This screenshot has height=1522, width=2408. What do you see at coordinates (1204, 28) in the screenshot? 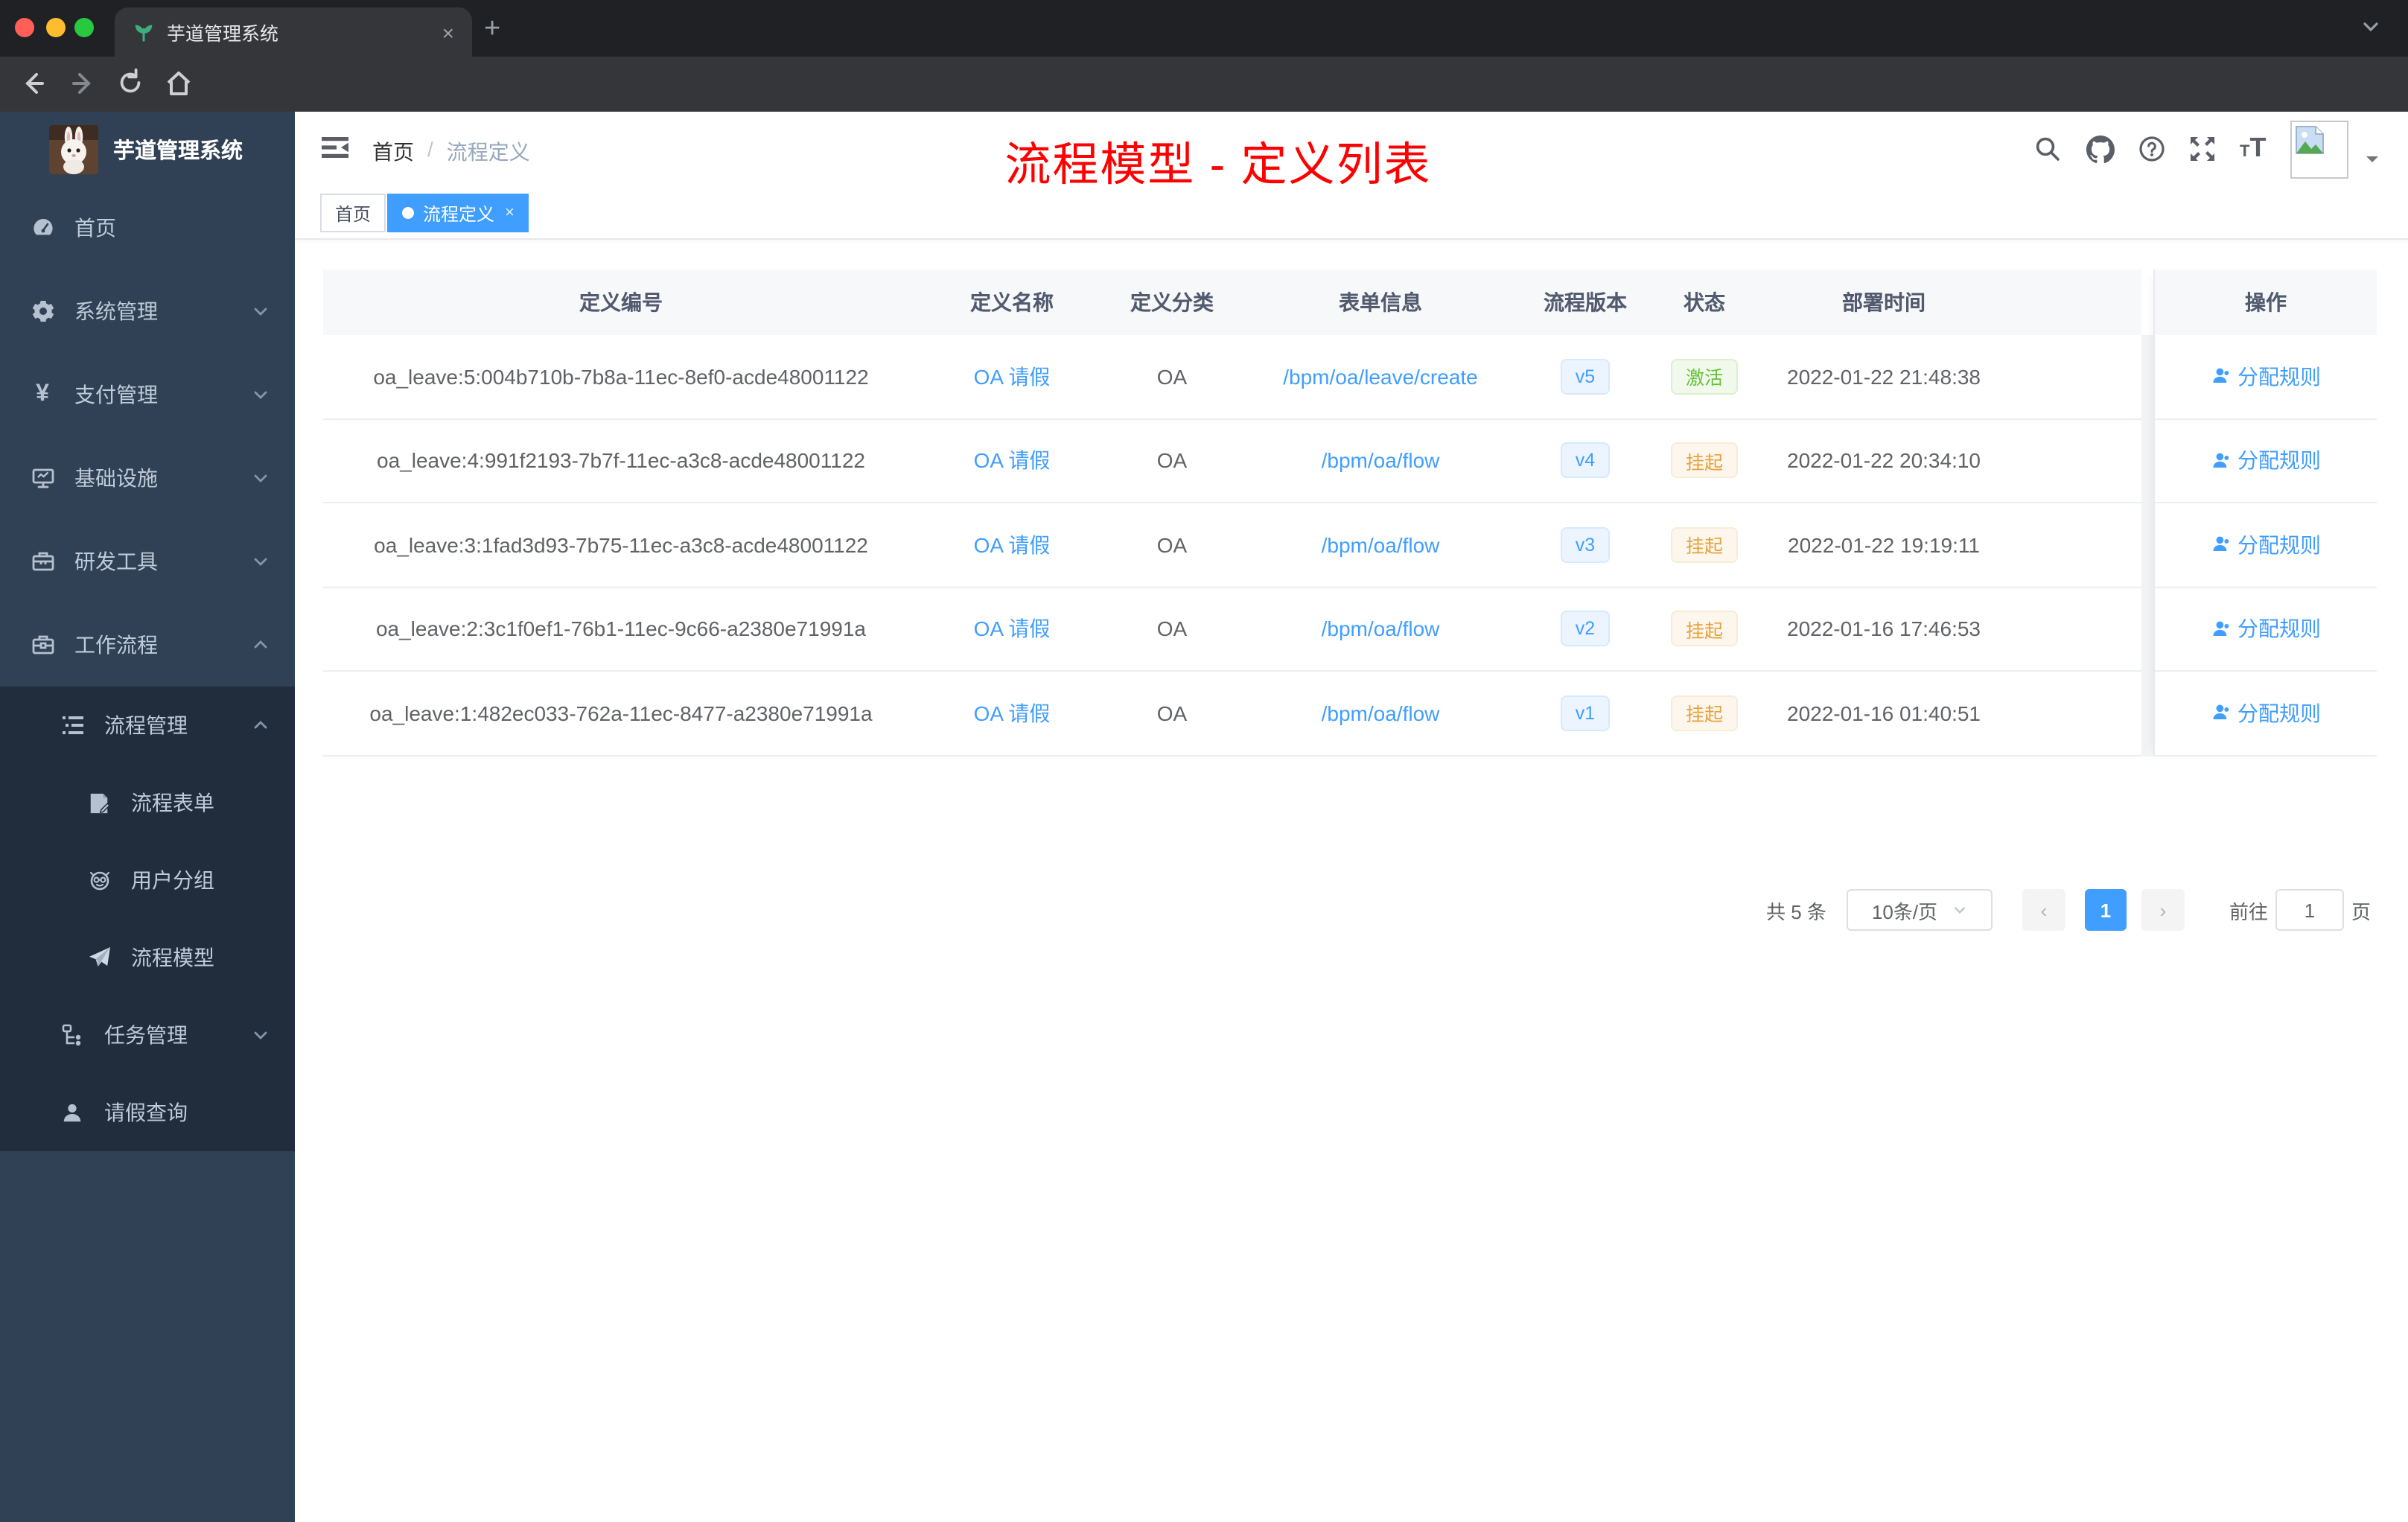
I see `browser-tab-strip: 芋道管理系统 × +` at bounding box center [1204, 28].